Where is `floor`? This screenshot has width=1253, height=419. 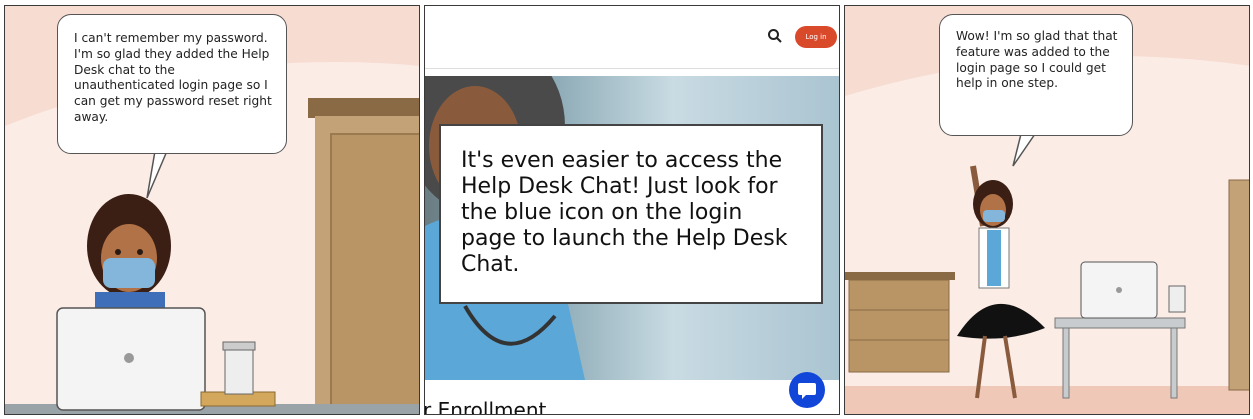
floor is located at coordinates (1047, 400).